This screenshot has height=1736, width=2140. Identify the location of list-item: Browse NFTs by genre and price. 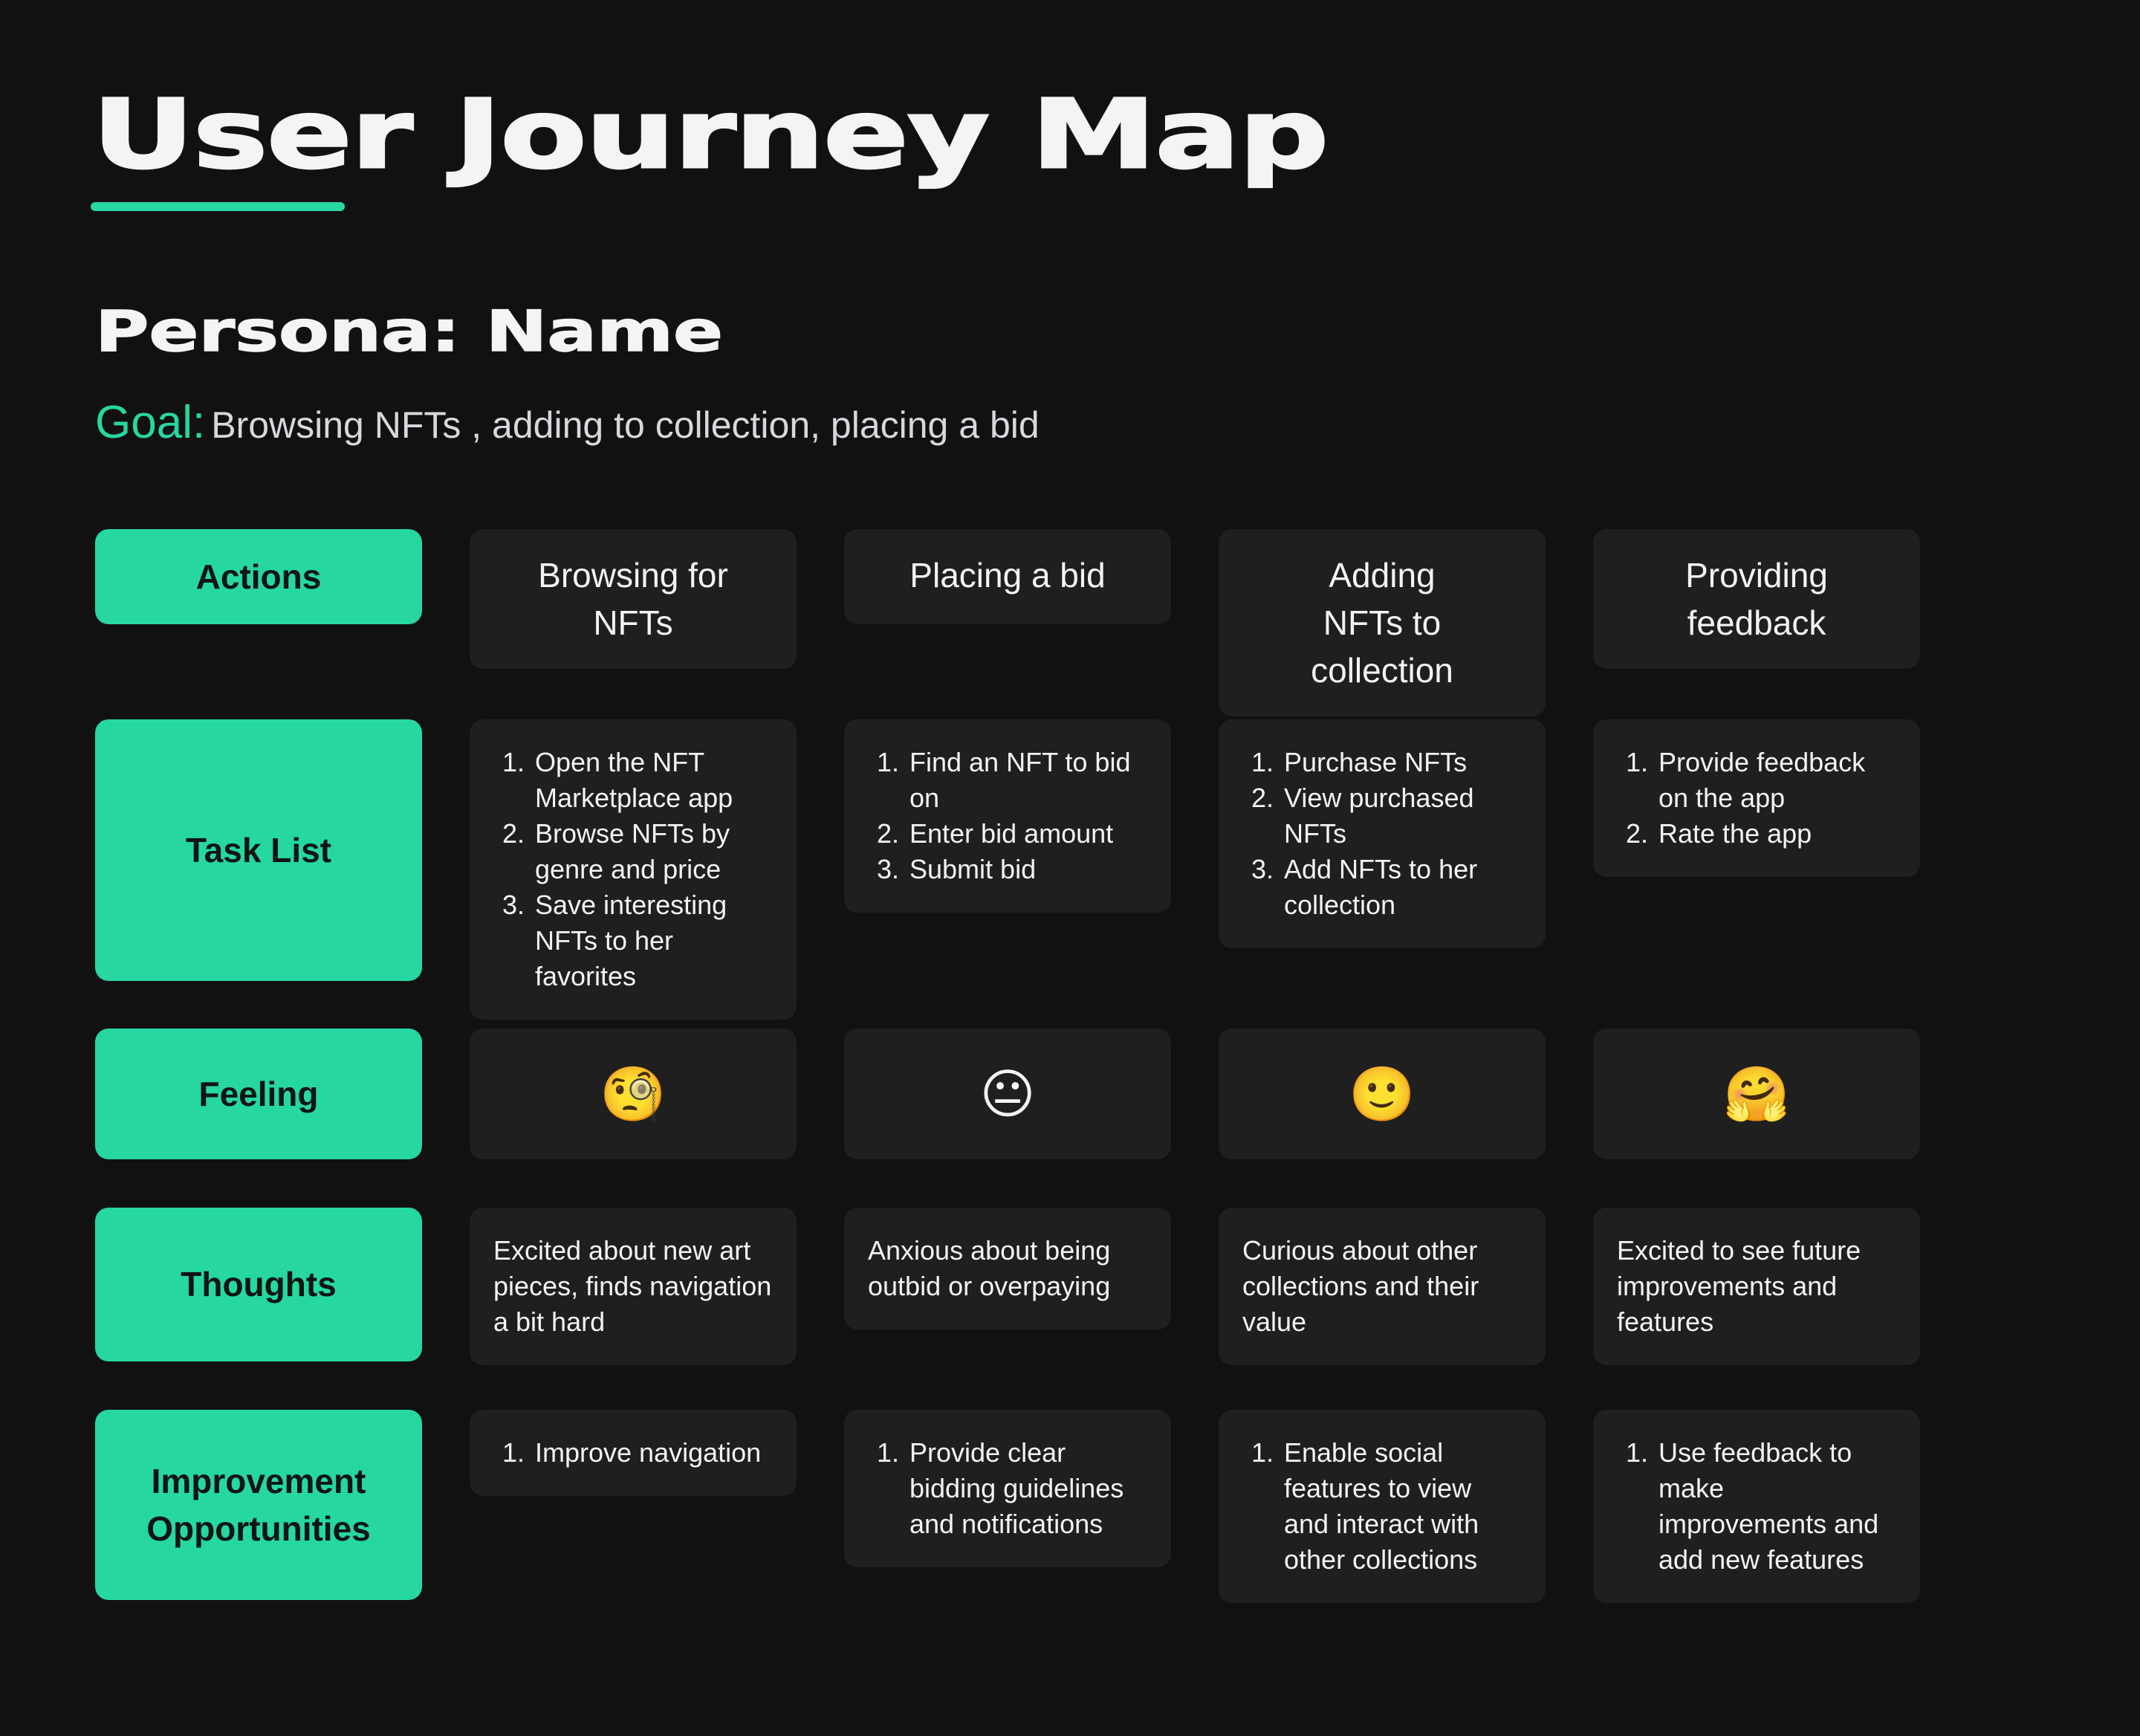
(653, 851).